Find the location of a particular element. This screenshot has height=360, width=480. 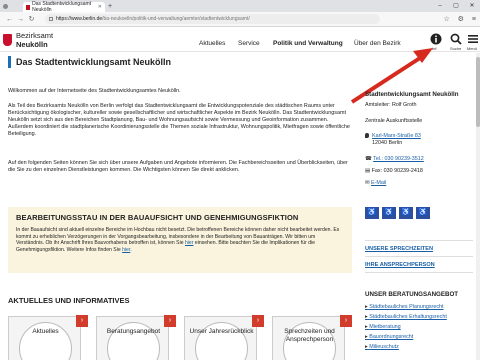

sidebar-email-link: E-Mail is located at coordinates (378, 183).